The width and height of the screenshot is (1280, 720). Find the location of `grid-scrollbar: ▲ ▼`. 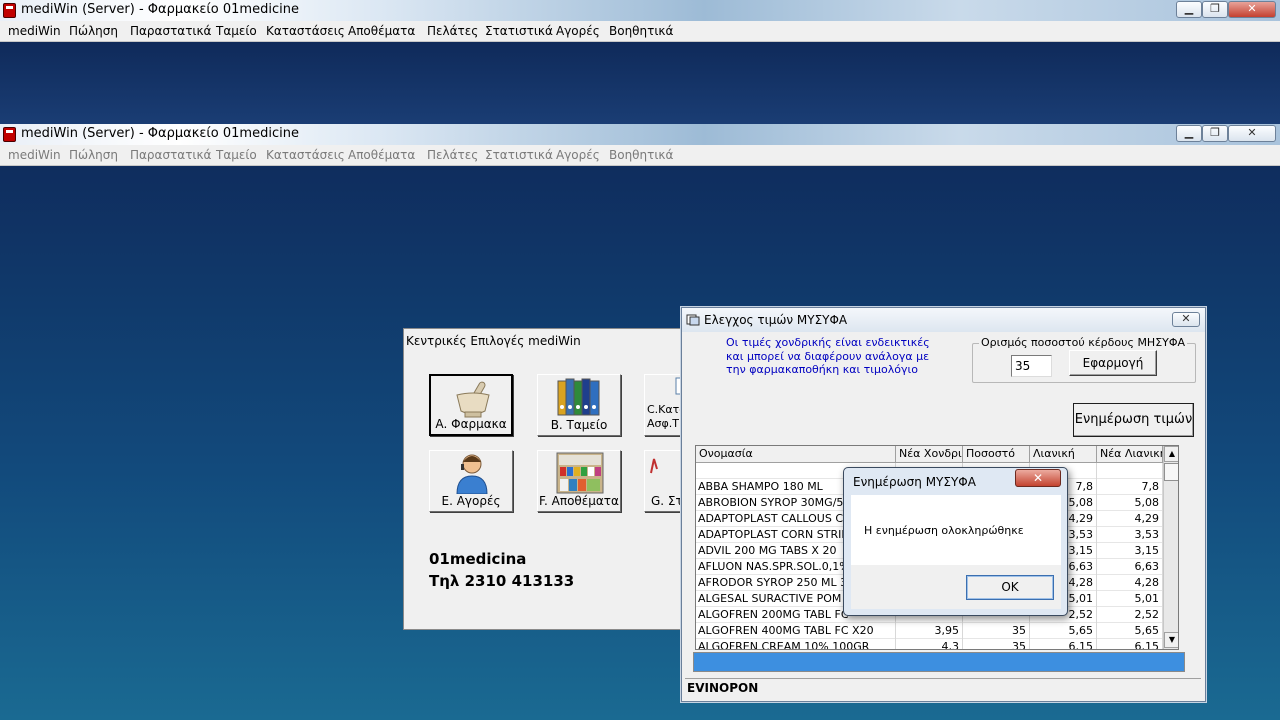

grid-scrollbar: ▲ ▼ is located at coordinates (1170, 547).